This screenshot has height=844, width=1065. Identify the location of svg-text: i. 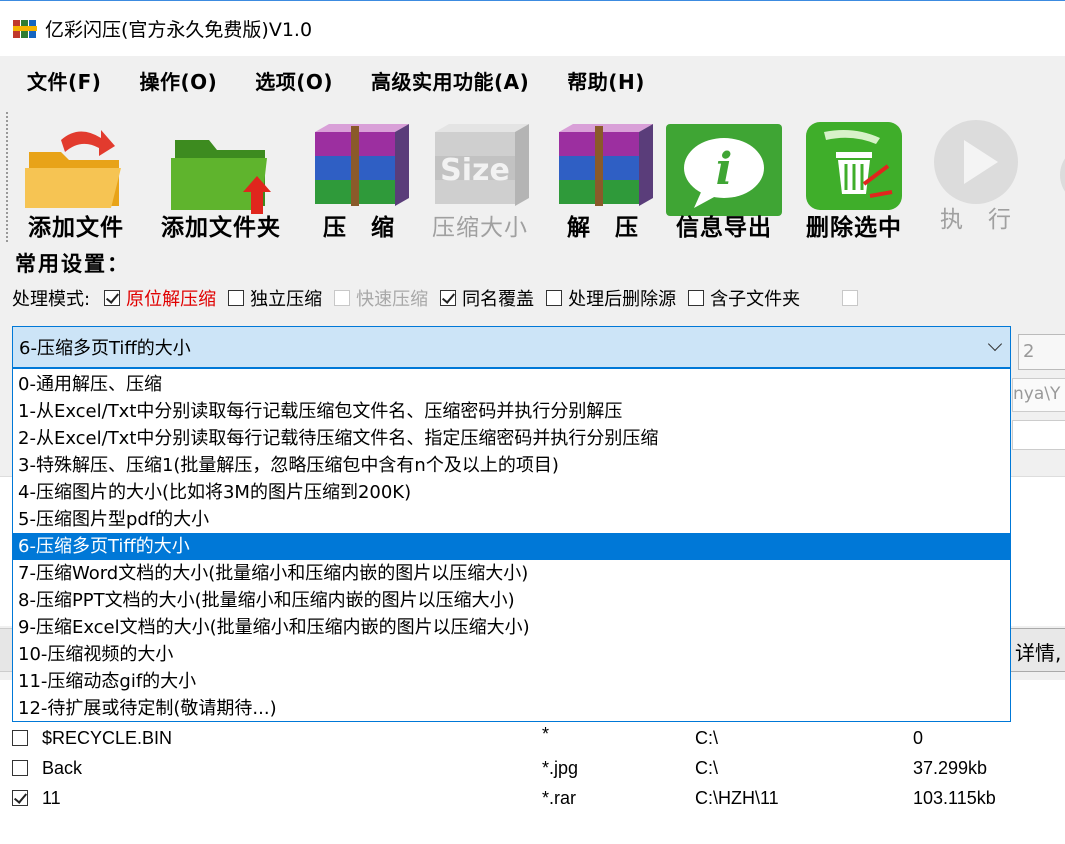
(724, 169).